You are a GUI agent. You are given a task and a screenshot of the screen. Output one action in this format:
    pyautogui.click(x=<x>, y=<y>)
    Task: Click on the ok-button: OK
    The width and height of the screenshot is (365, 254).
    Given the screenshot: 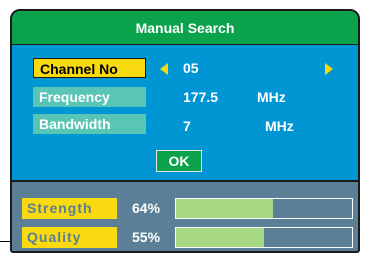 What is the action you would take?
    pyautogui.click(x=179, y=161)
    